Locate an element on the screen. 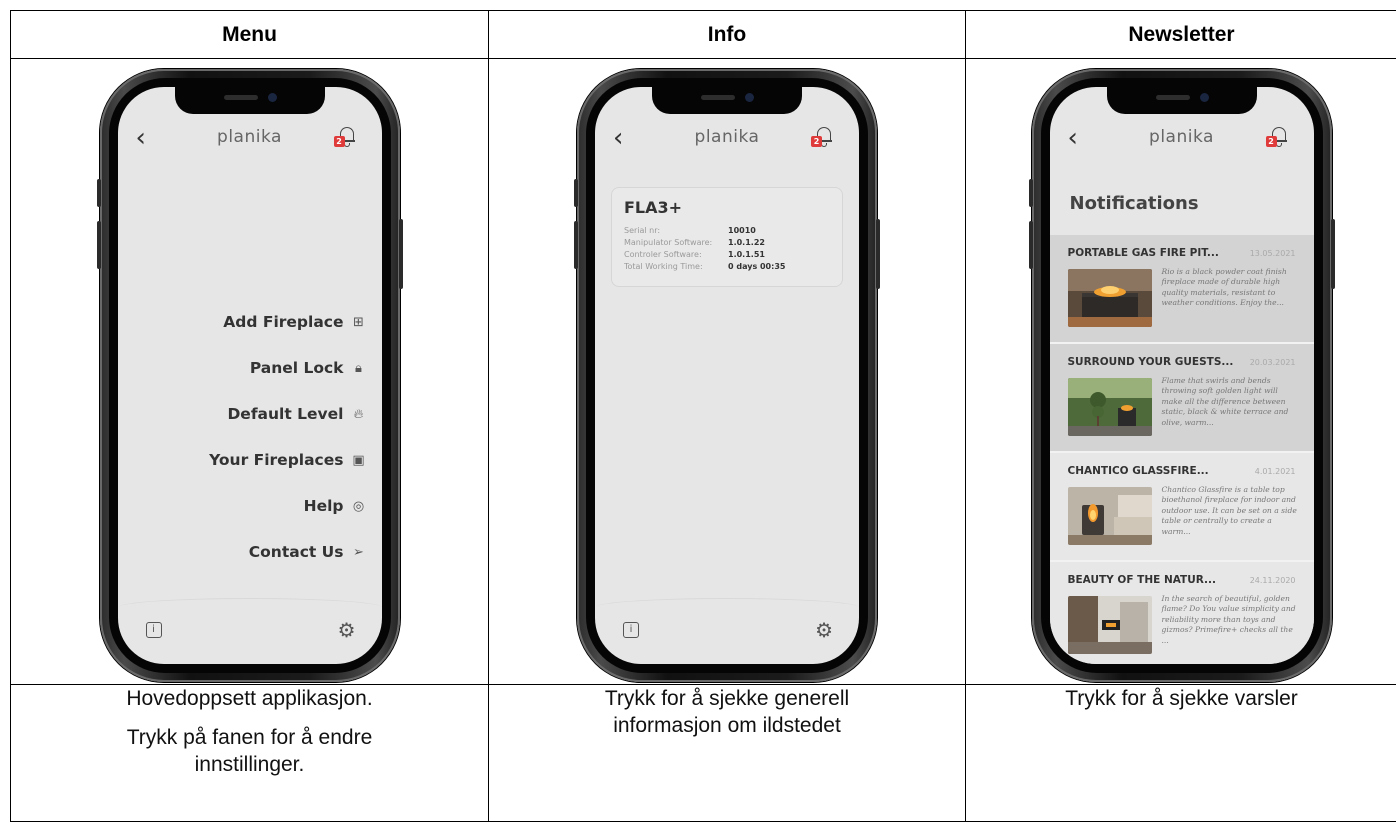  column-header-menu: Menu is located at coordinates (249, 34).